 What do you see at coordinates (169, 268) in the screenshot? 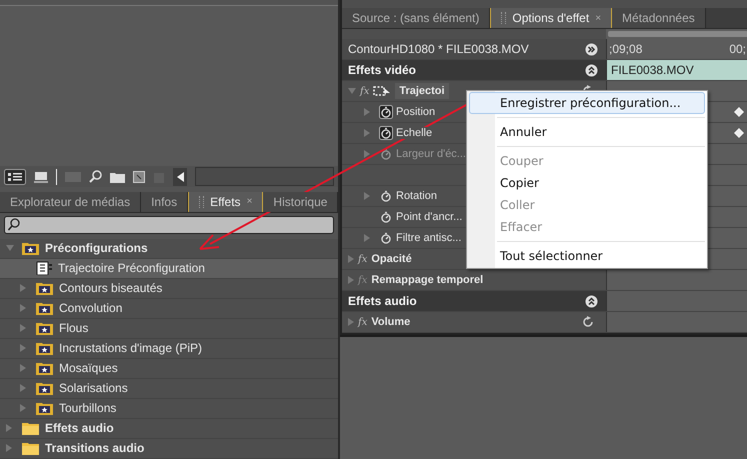
I see `tree-item: Trajectoire Préconfiguration` at bounding box center [169, 268].